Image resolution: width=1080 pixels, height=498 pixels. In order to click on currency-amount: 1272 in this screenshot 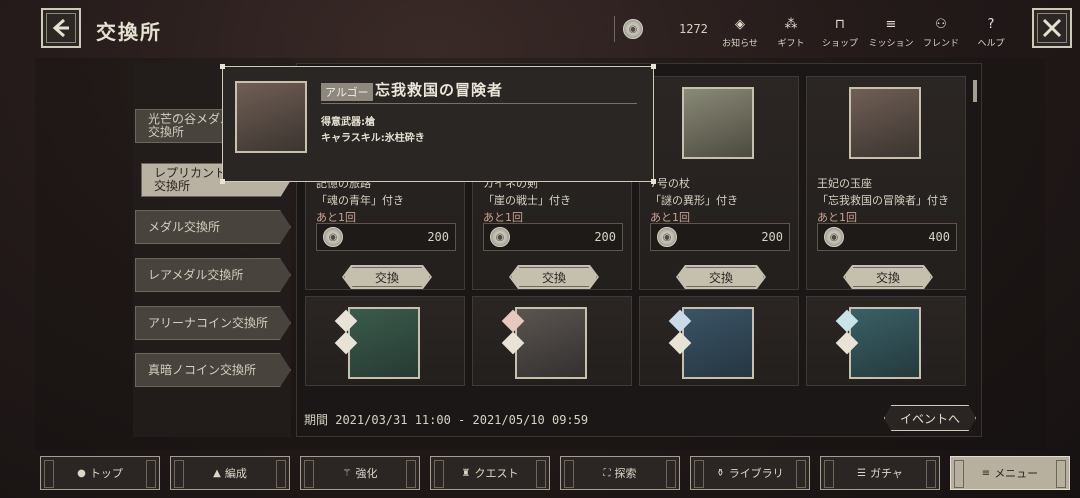, I will do `click(693, 29)`.